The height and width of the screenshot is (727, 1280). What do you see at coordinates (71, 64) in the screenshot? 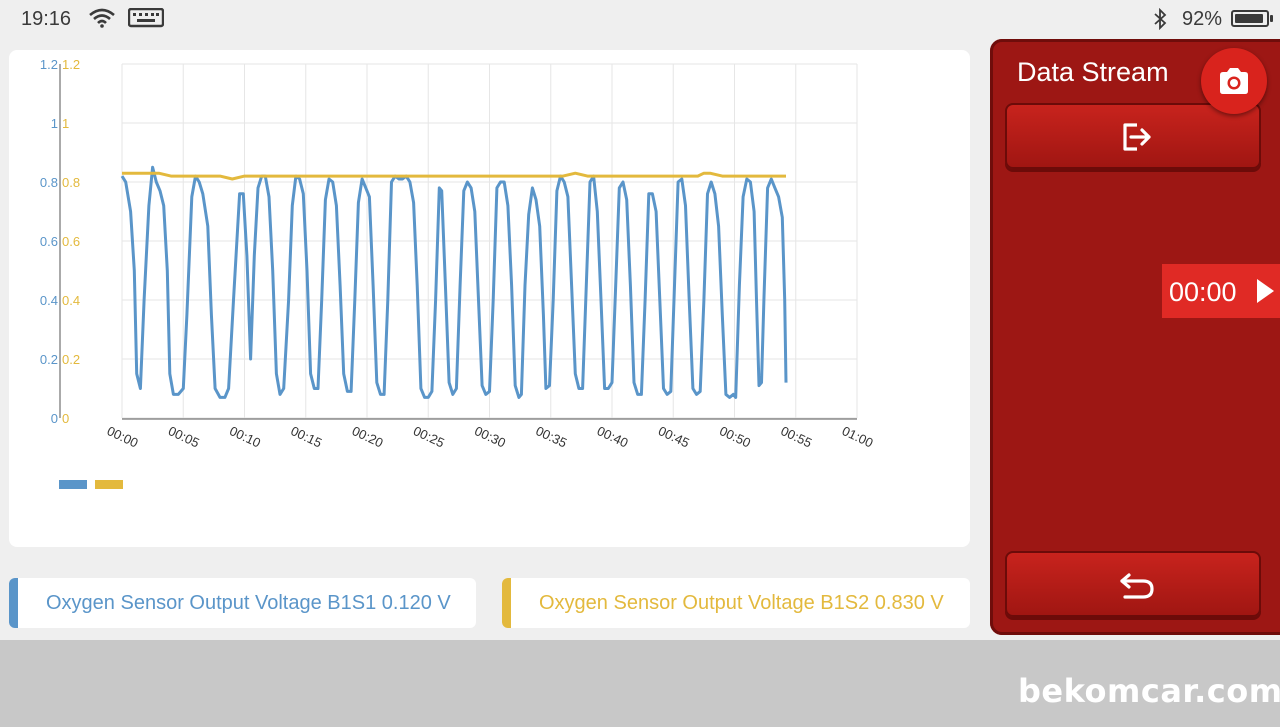
I see `y-tick-label-right: 1.2` at bounding box center [71, 64].